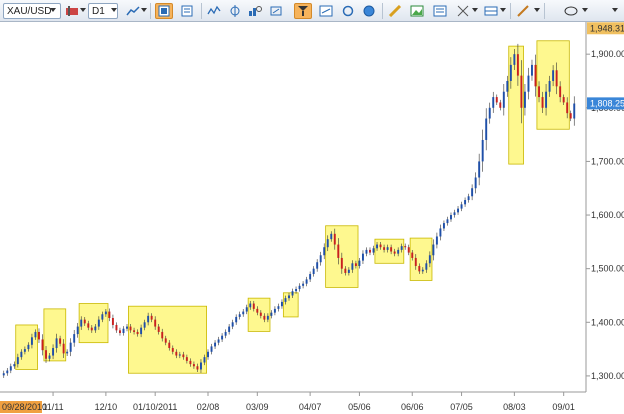 This screenshot has height=414, width=624. Describe the element at coordinates (144, 10) in the screenshot. I see `line-chart-dropdown-arrow` at that location.